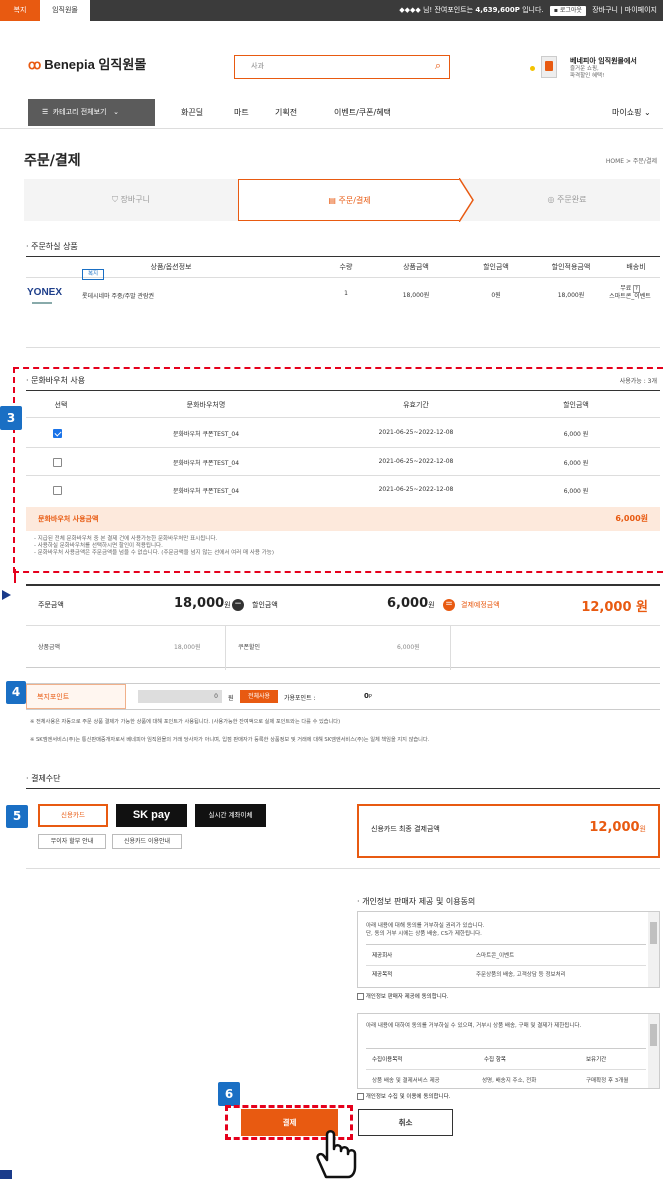  What do you see at coordinates (508, 831) in the screenshot?
I see `final-amount-box: 신용카드 최종 결제금액 12,000원` at bounding box center [508, 831].